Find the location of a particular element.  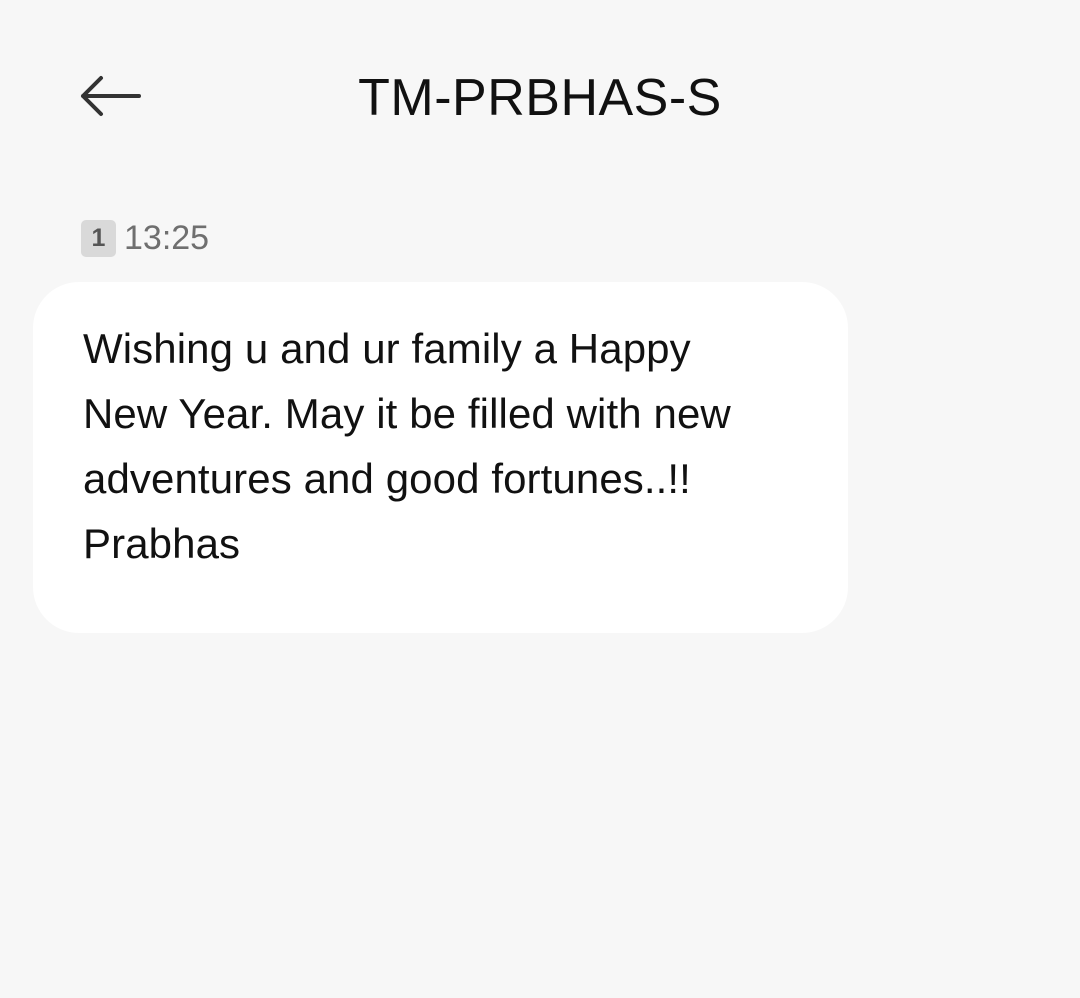

message-meta: 1 13:25 is located at coordinates (145, 238).